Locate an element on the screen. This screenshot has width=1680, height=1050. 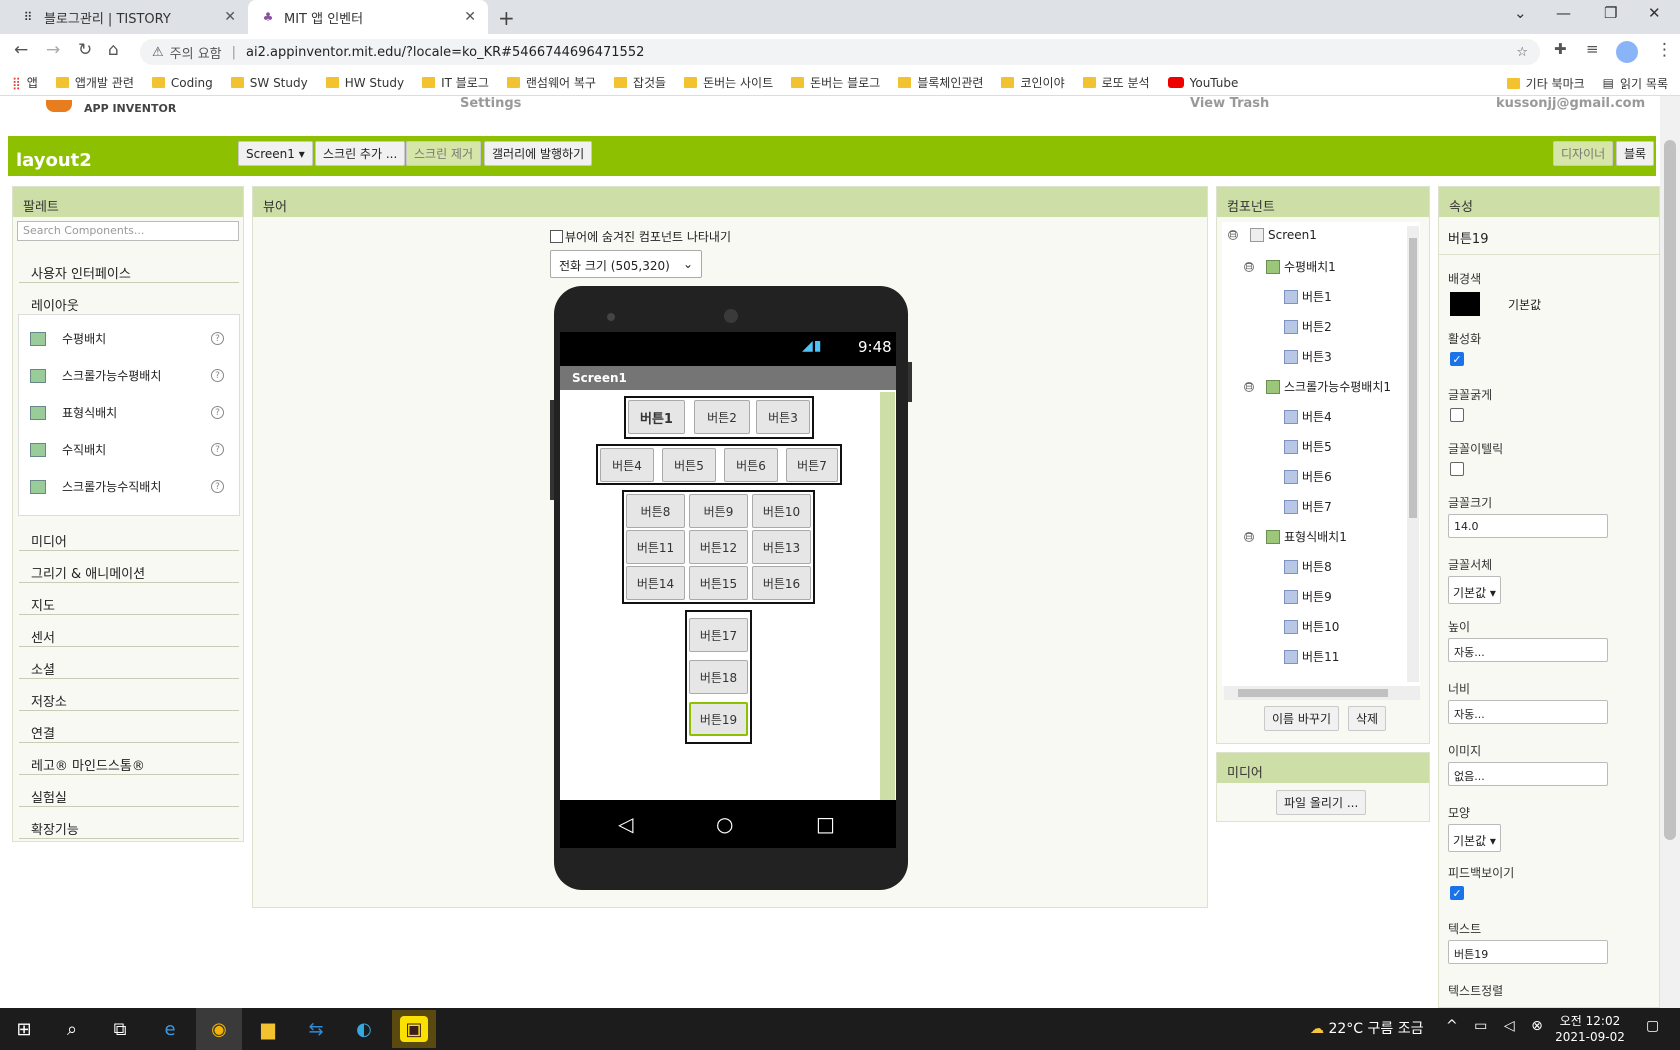
preview-button-10: 버튼10 is located at coordinates (781, 511).